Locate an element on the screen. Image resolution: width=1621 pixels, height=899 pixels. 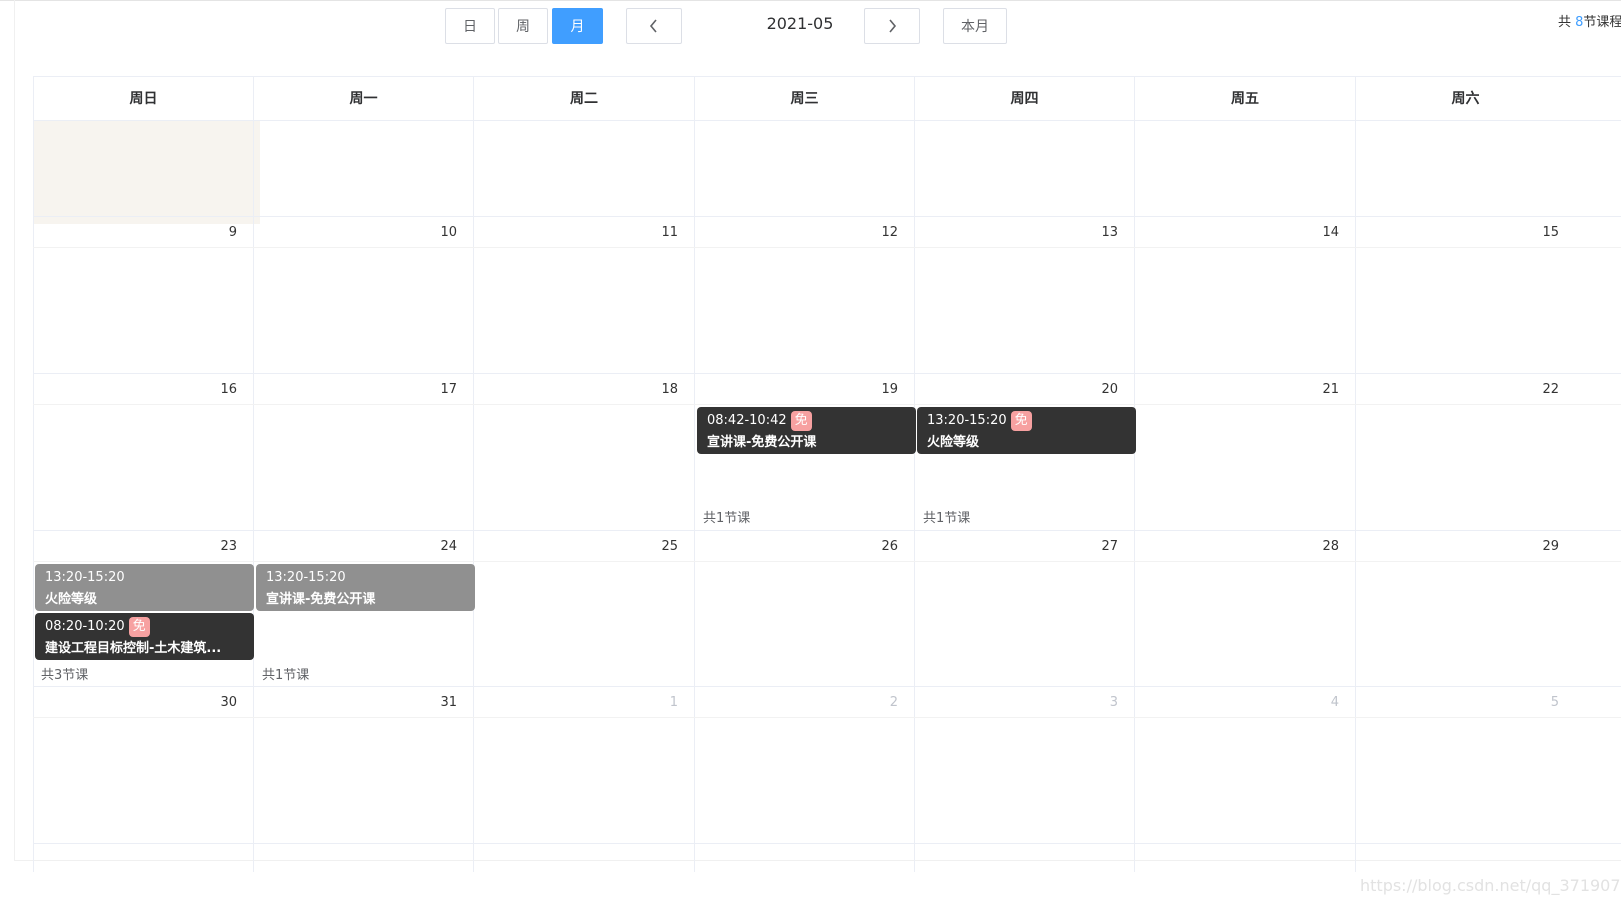
day-number: 10 is located at coordinates (432, 232).